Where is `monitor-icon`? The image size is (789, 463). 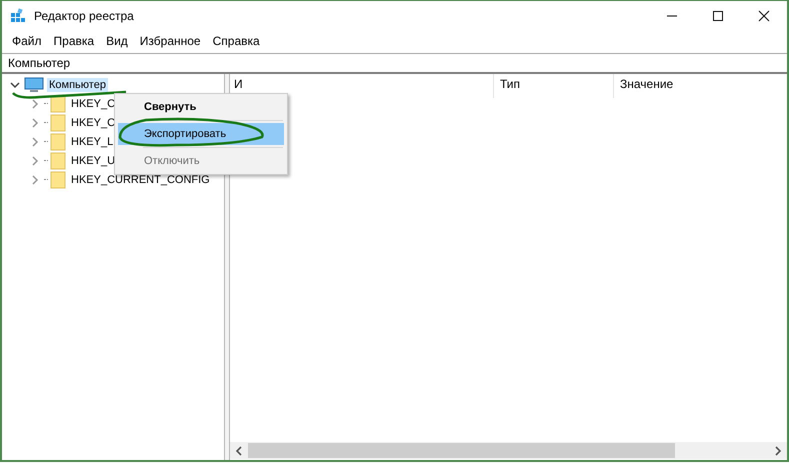
monitor-icon is located at coordinates (34, 84).